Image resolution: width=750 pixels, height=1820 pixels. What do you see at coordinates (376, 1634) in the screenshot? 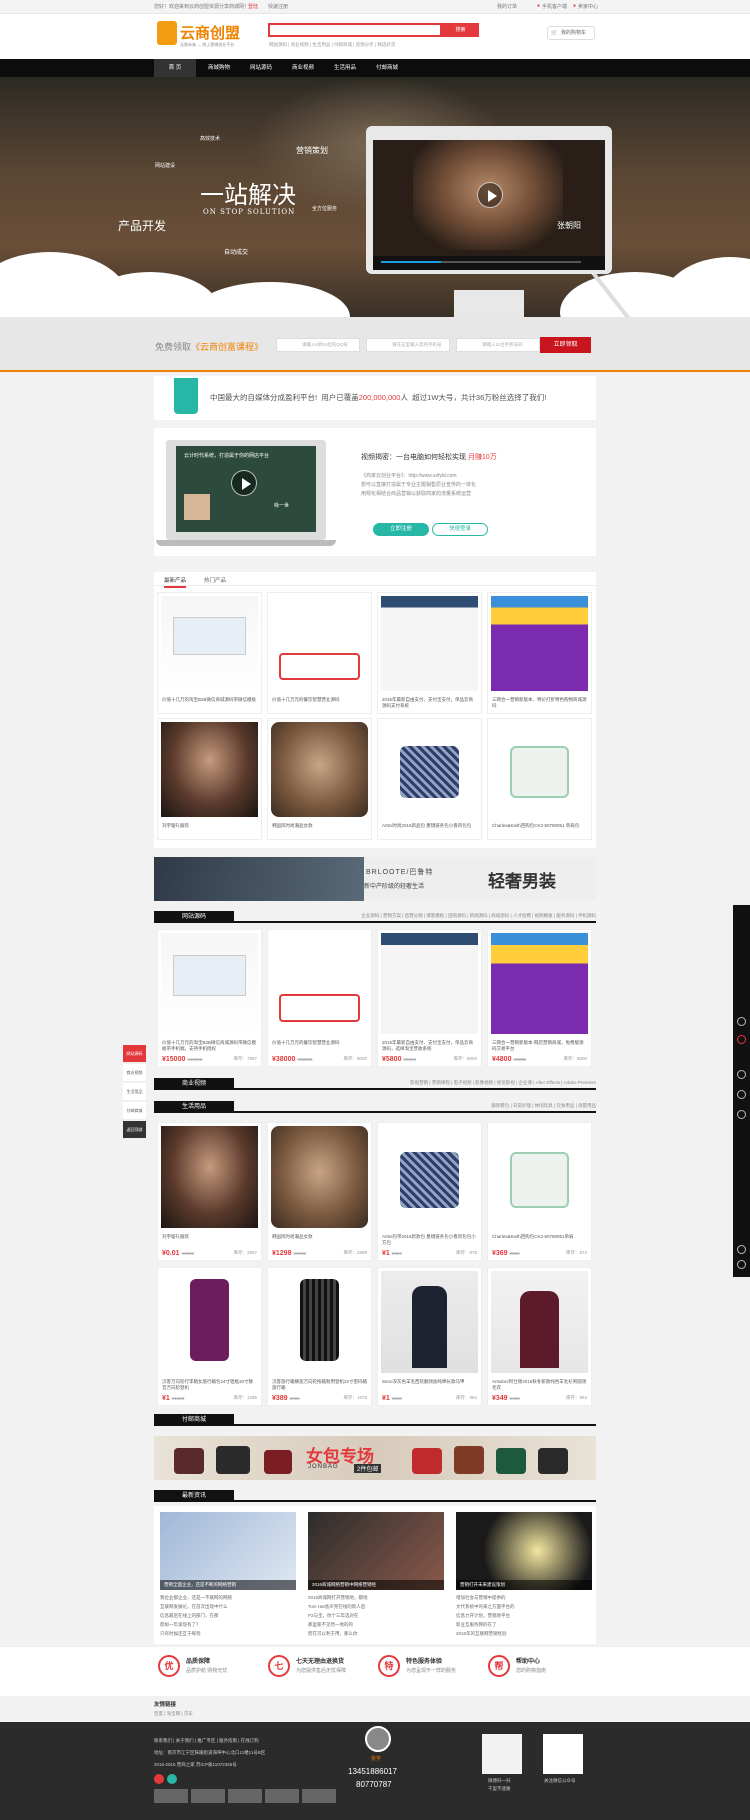
I see `news-item: 而在可以利于用，那么你` at bounding box center [376, 1634].